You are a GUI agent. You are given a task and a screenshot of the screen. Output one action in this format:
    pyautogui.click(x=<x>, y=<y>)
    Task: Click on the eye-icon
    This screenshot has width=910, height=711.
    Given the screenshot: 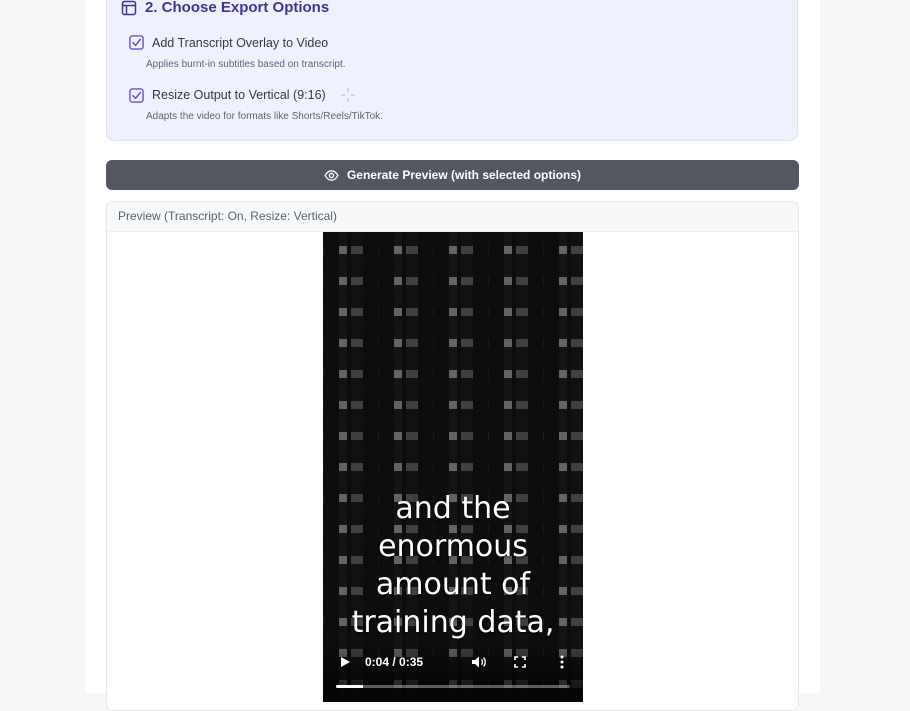 What is the action you would take?
    pyautogui.click(x=331, y=175)
    